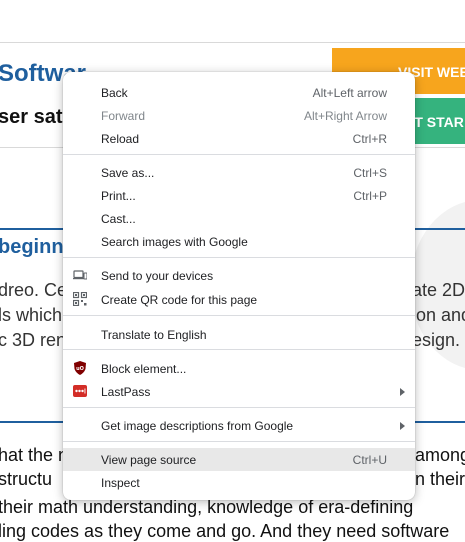  What do you see at coordinates (157, 276) in the screenshot?
I see `menu-item-label: Send to your devices` at bounding box center [157, 276].